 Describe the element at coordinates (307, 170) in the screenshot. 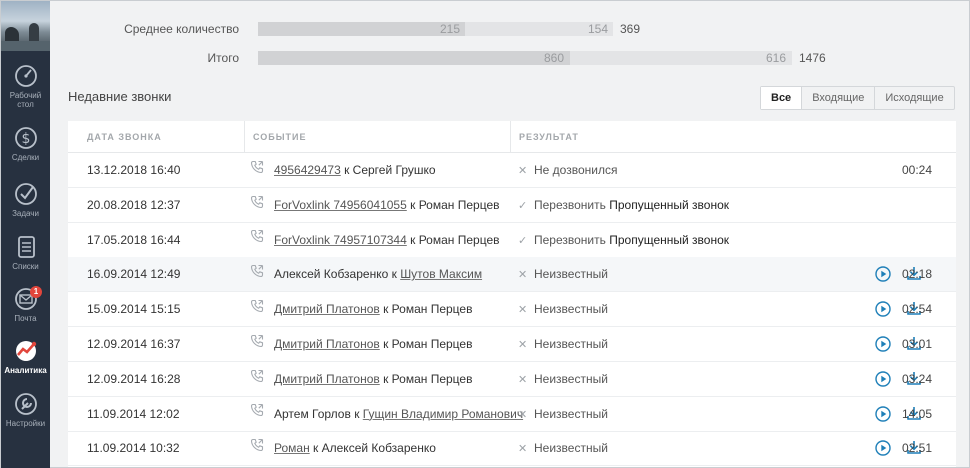

I see `call-from: 4956429473` at that location.